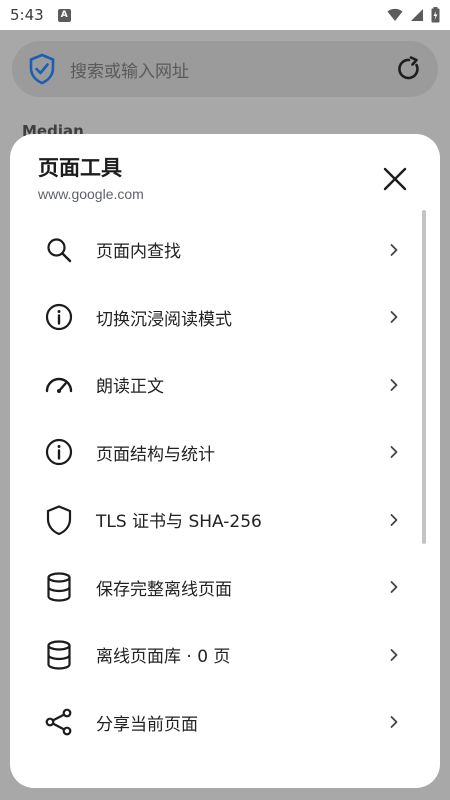 Image resolution: width=450 pixels, height=800 pixels. I want to click on menu-item-tls-certificate: TLS 证书与 SHA-256, so click(215, 520).